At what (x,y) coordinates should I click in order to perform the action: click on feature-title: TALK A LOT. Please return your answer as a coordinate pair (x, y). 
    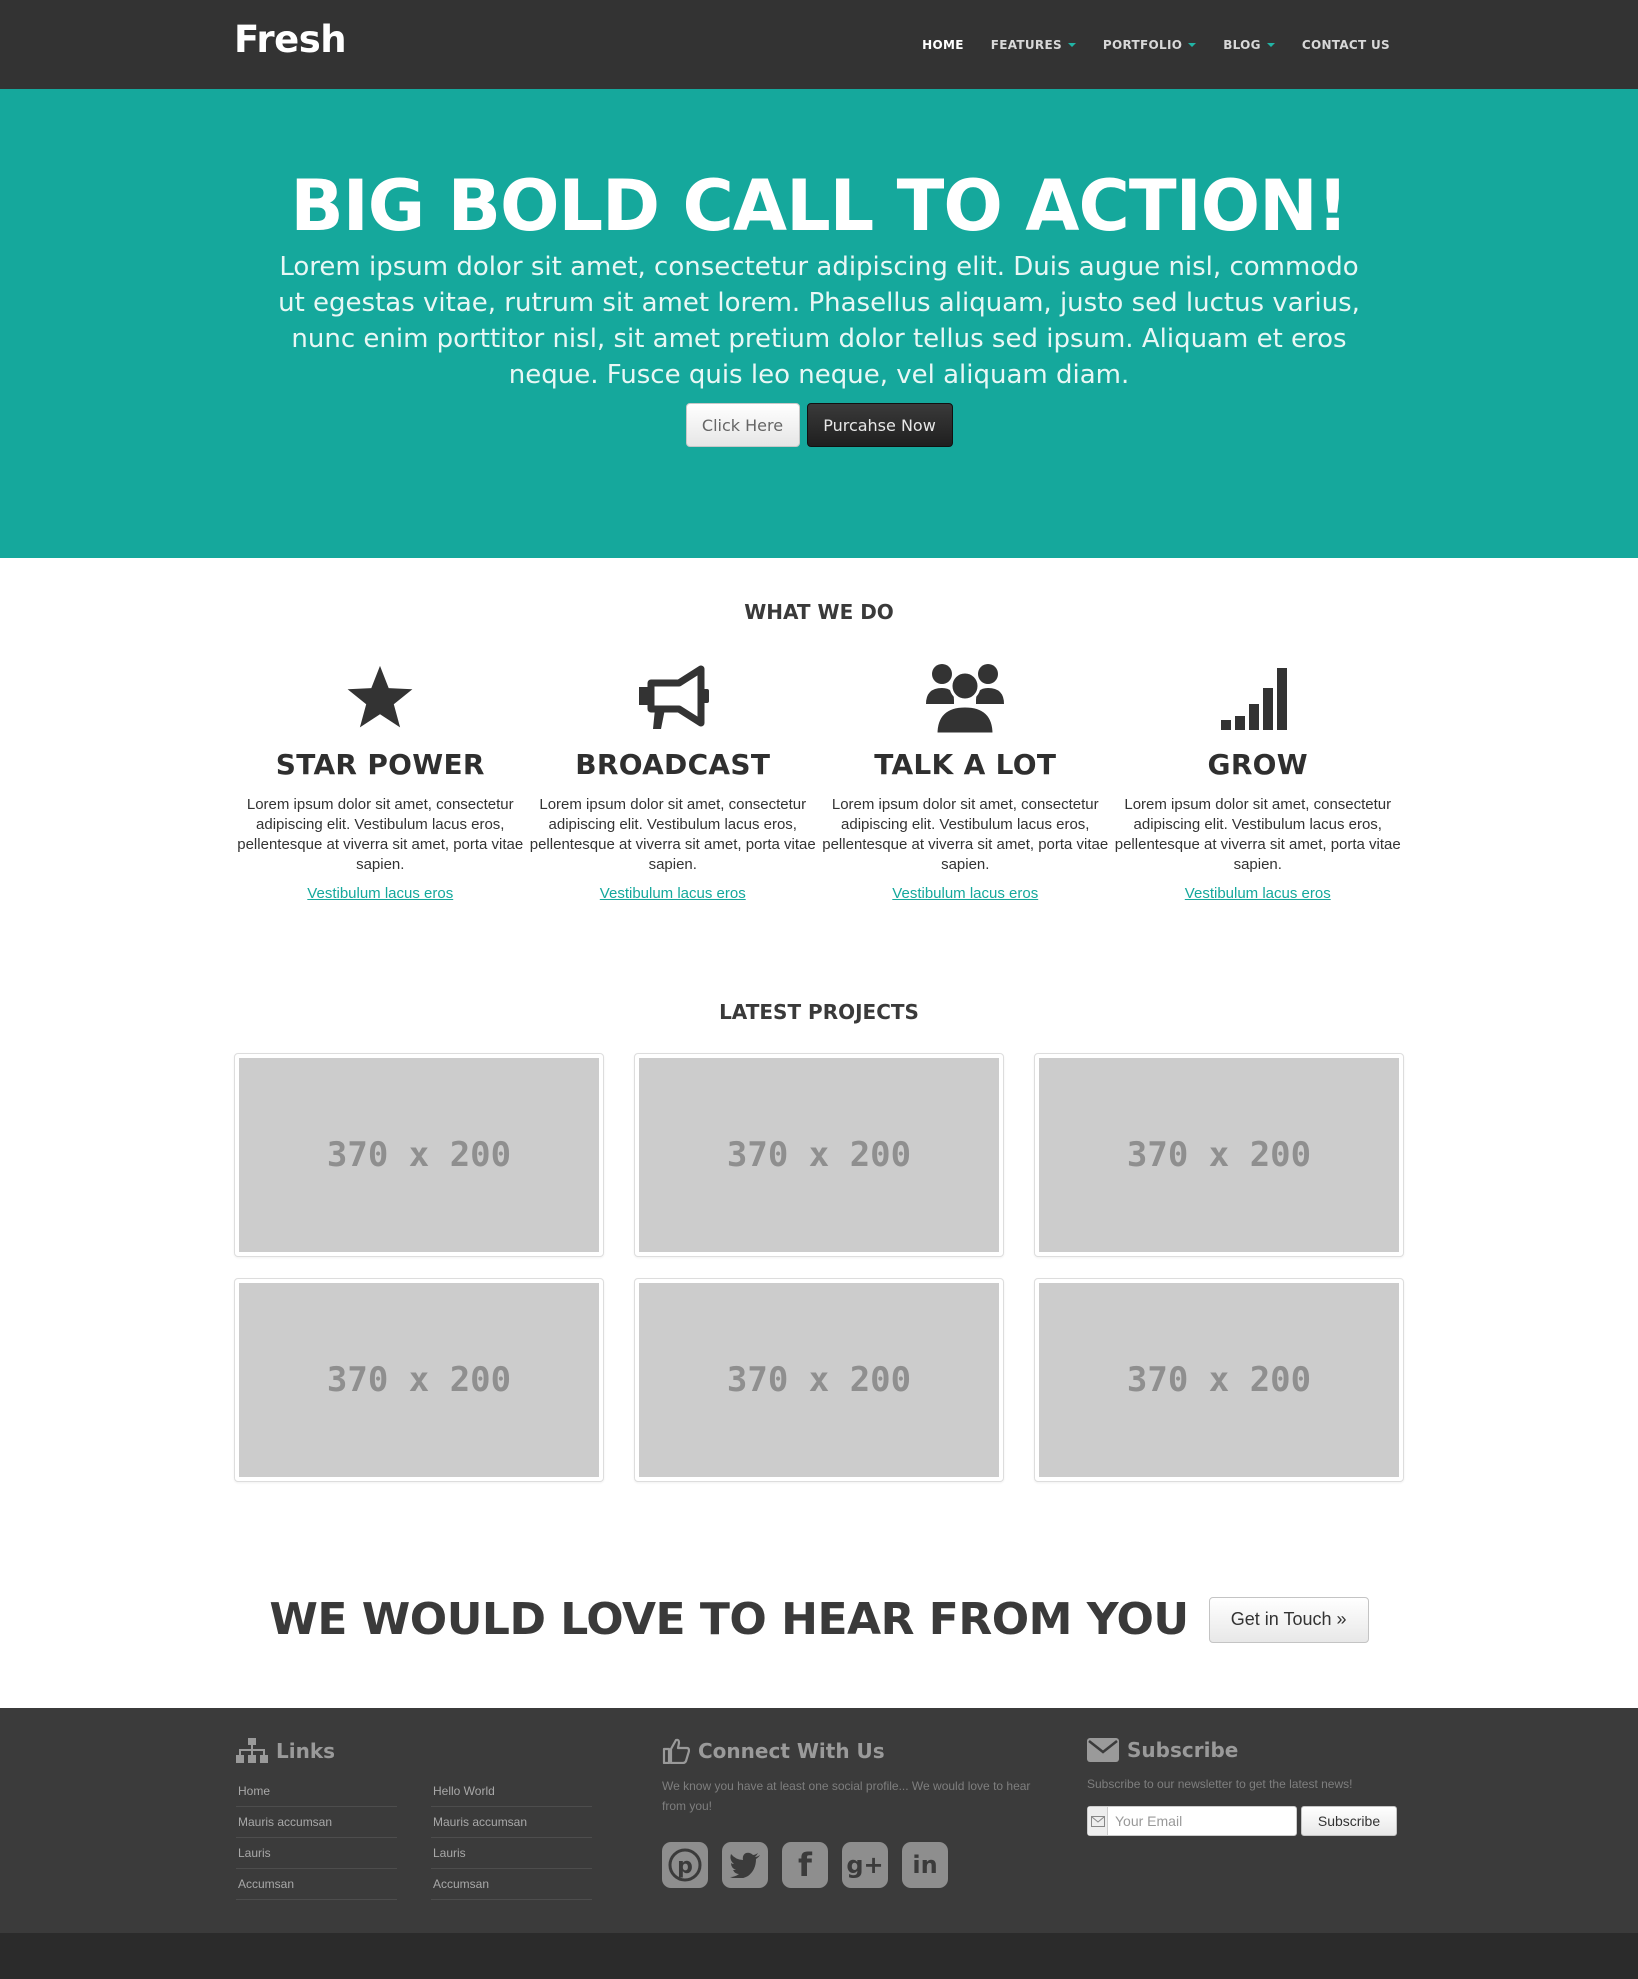
    Looking at the image, I should click on (965, 764).